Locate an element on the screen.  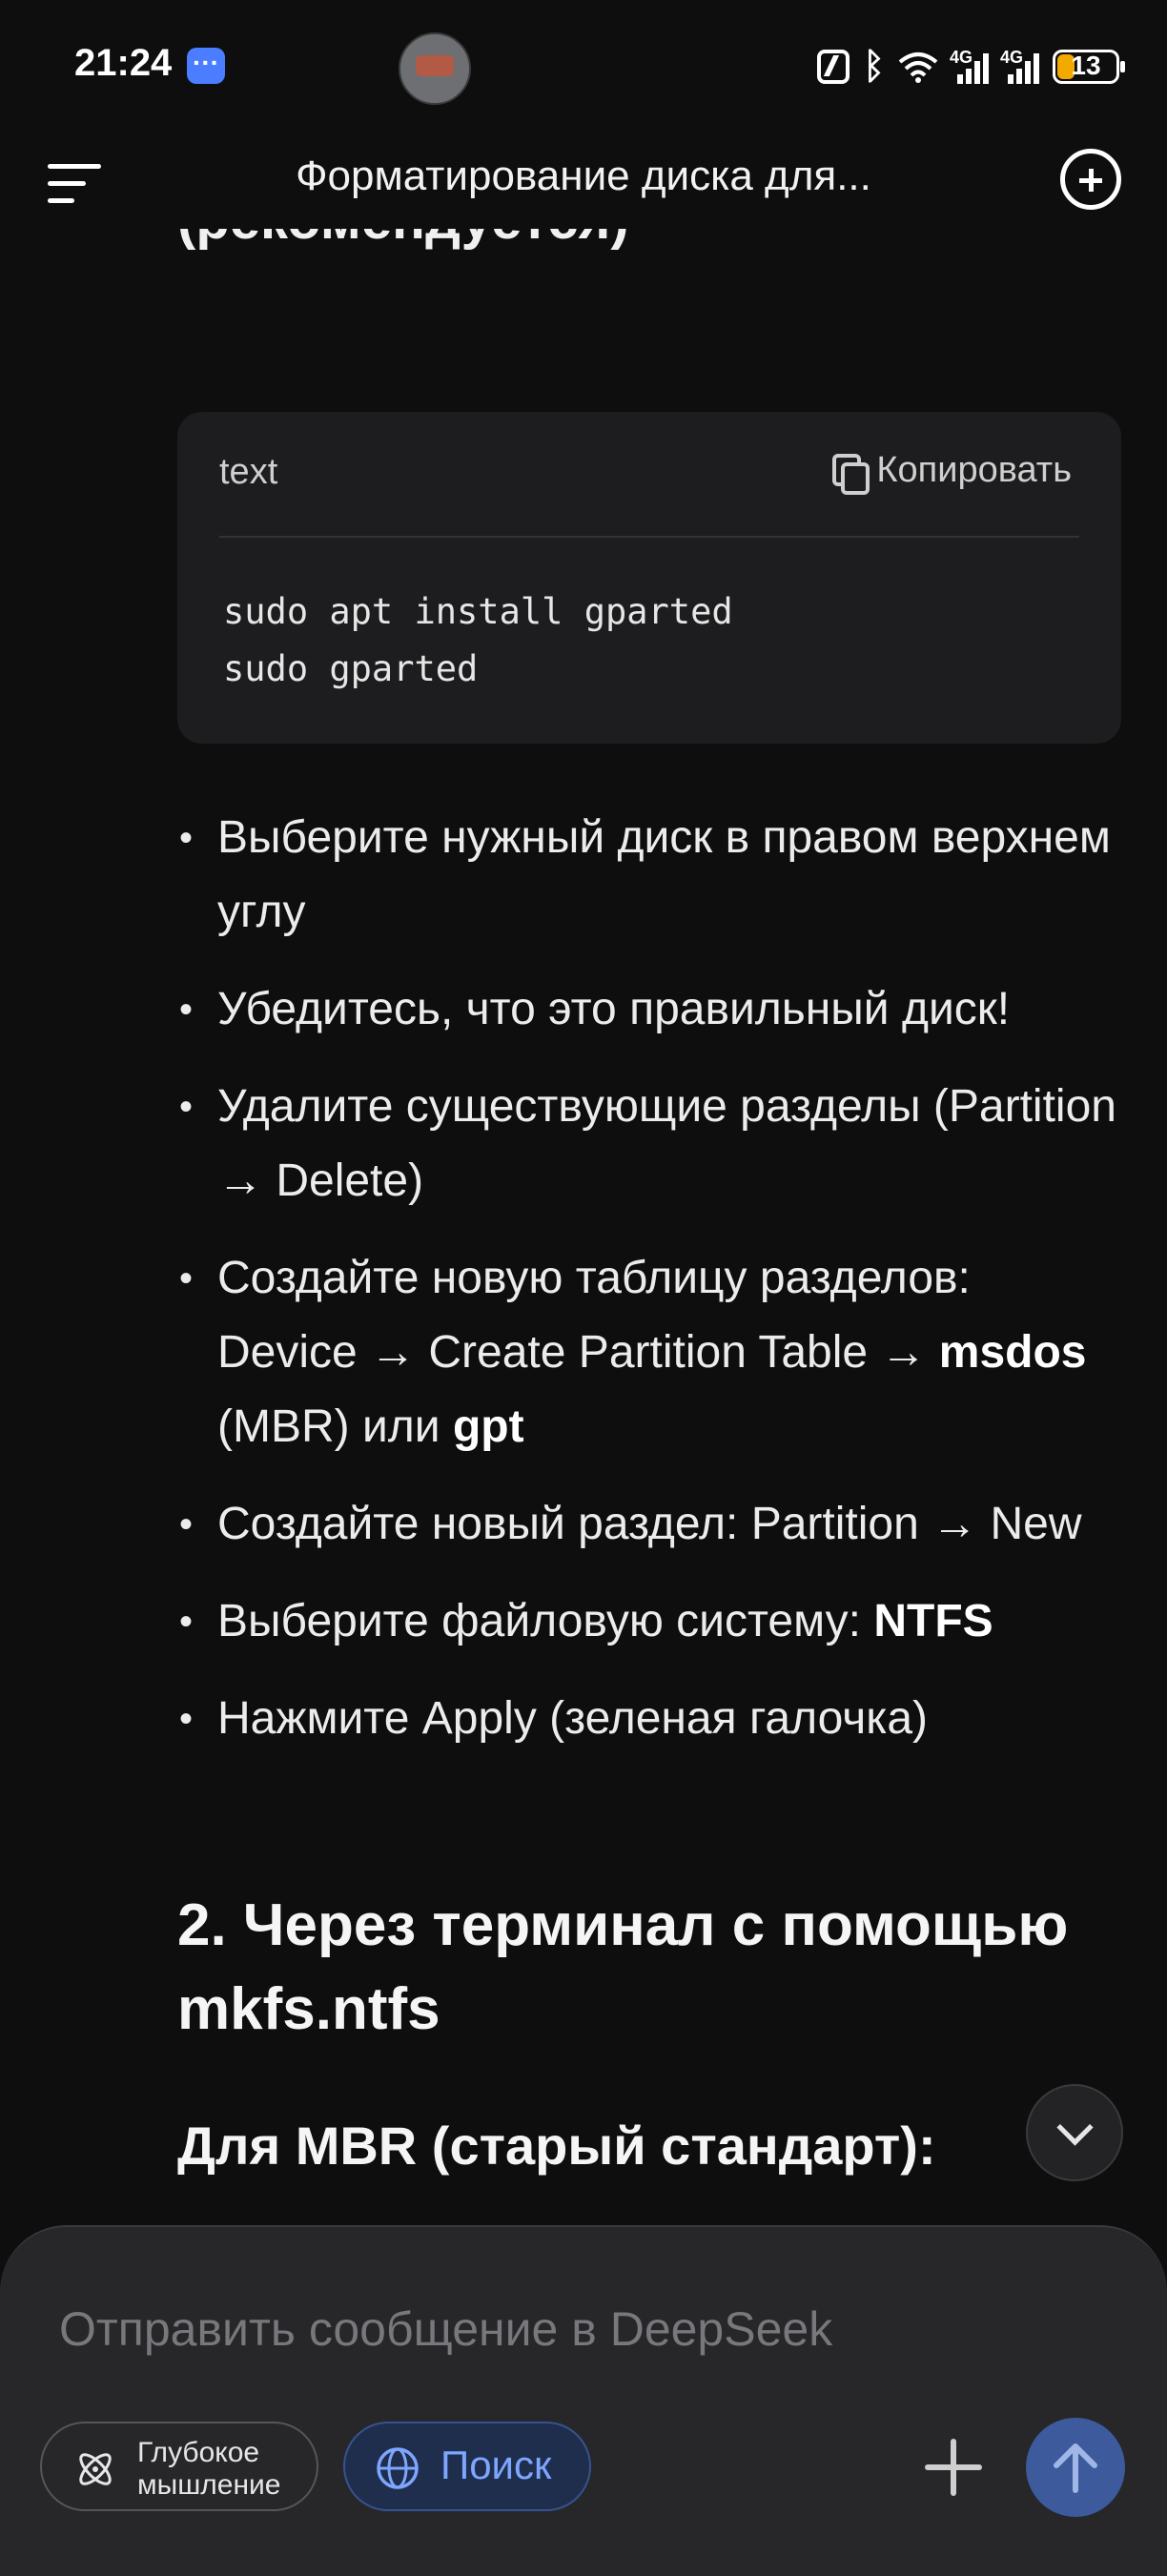
new-chat-icon is located at coordinates (1090, 179).